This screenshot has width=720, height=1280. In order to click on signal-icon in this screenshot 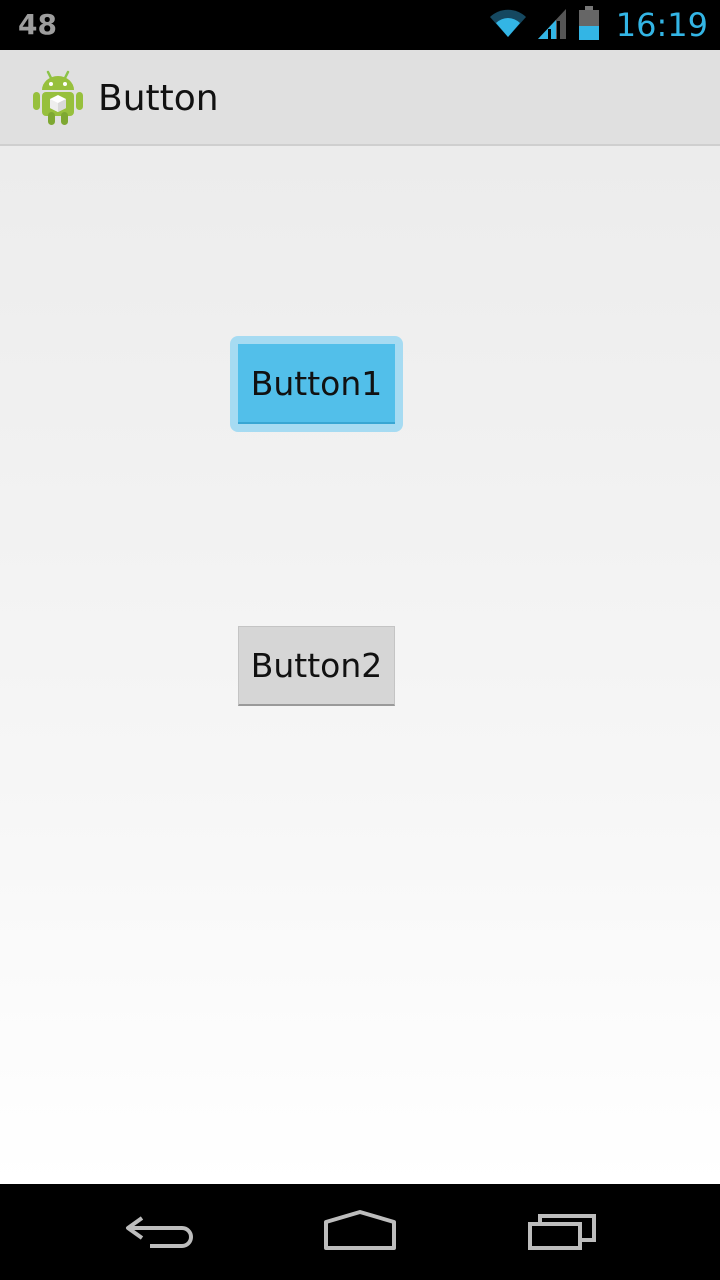, I will do `click(552, 25)`.